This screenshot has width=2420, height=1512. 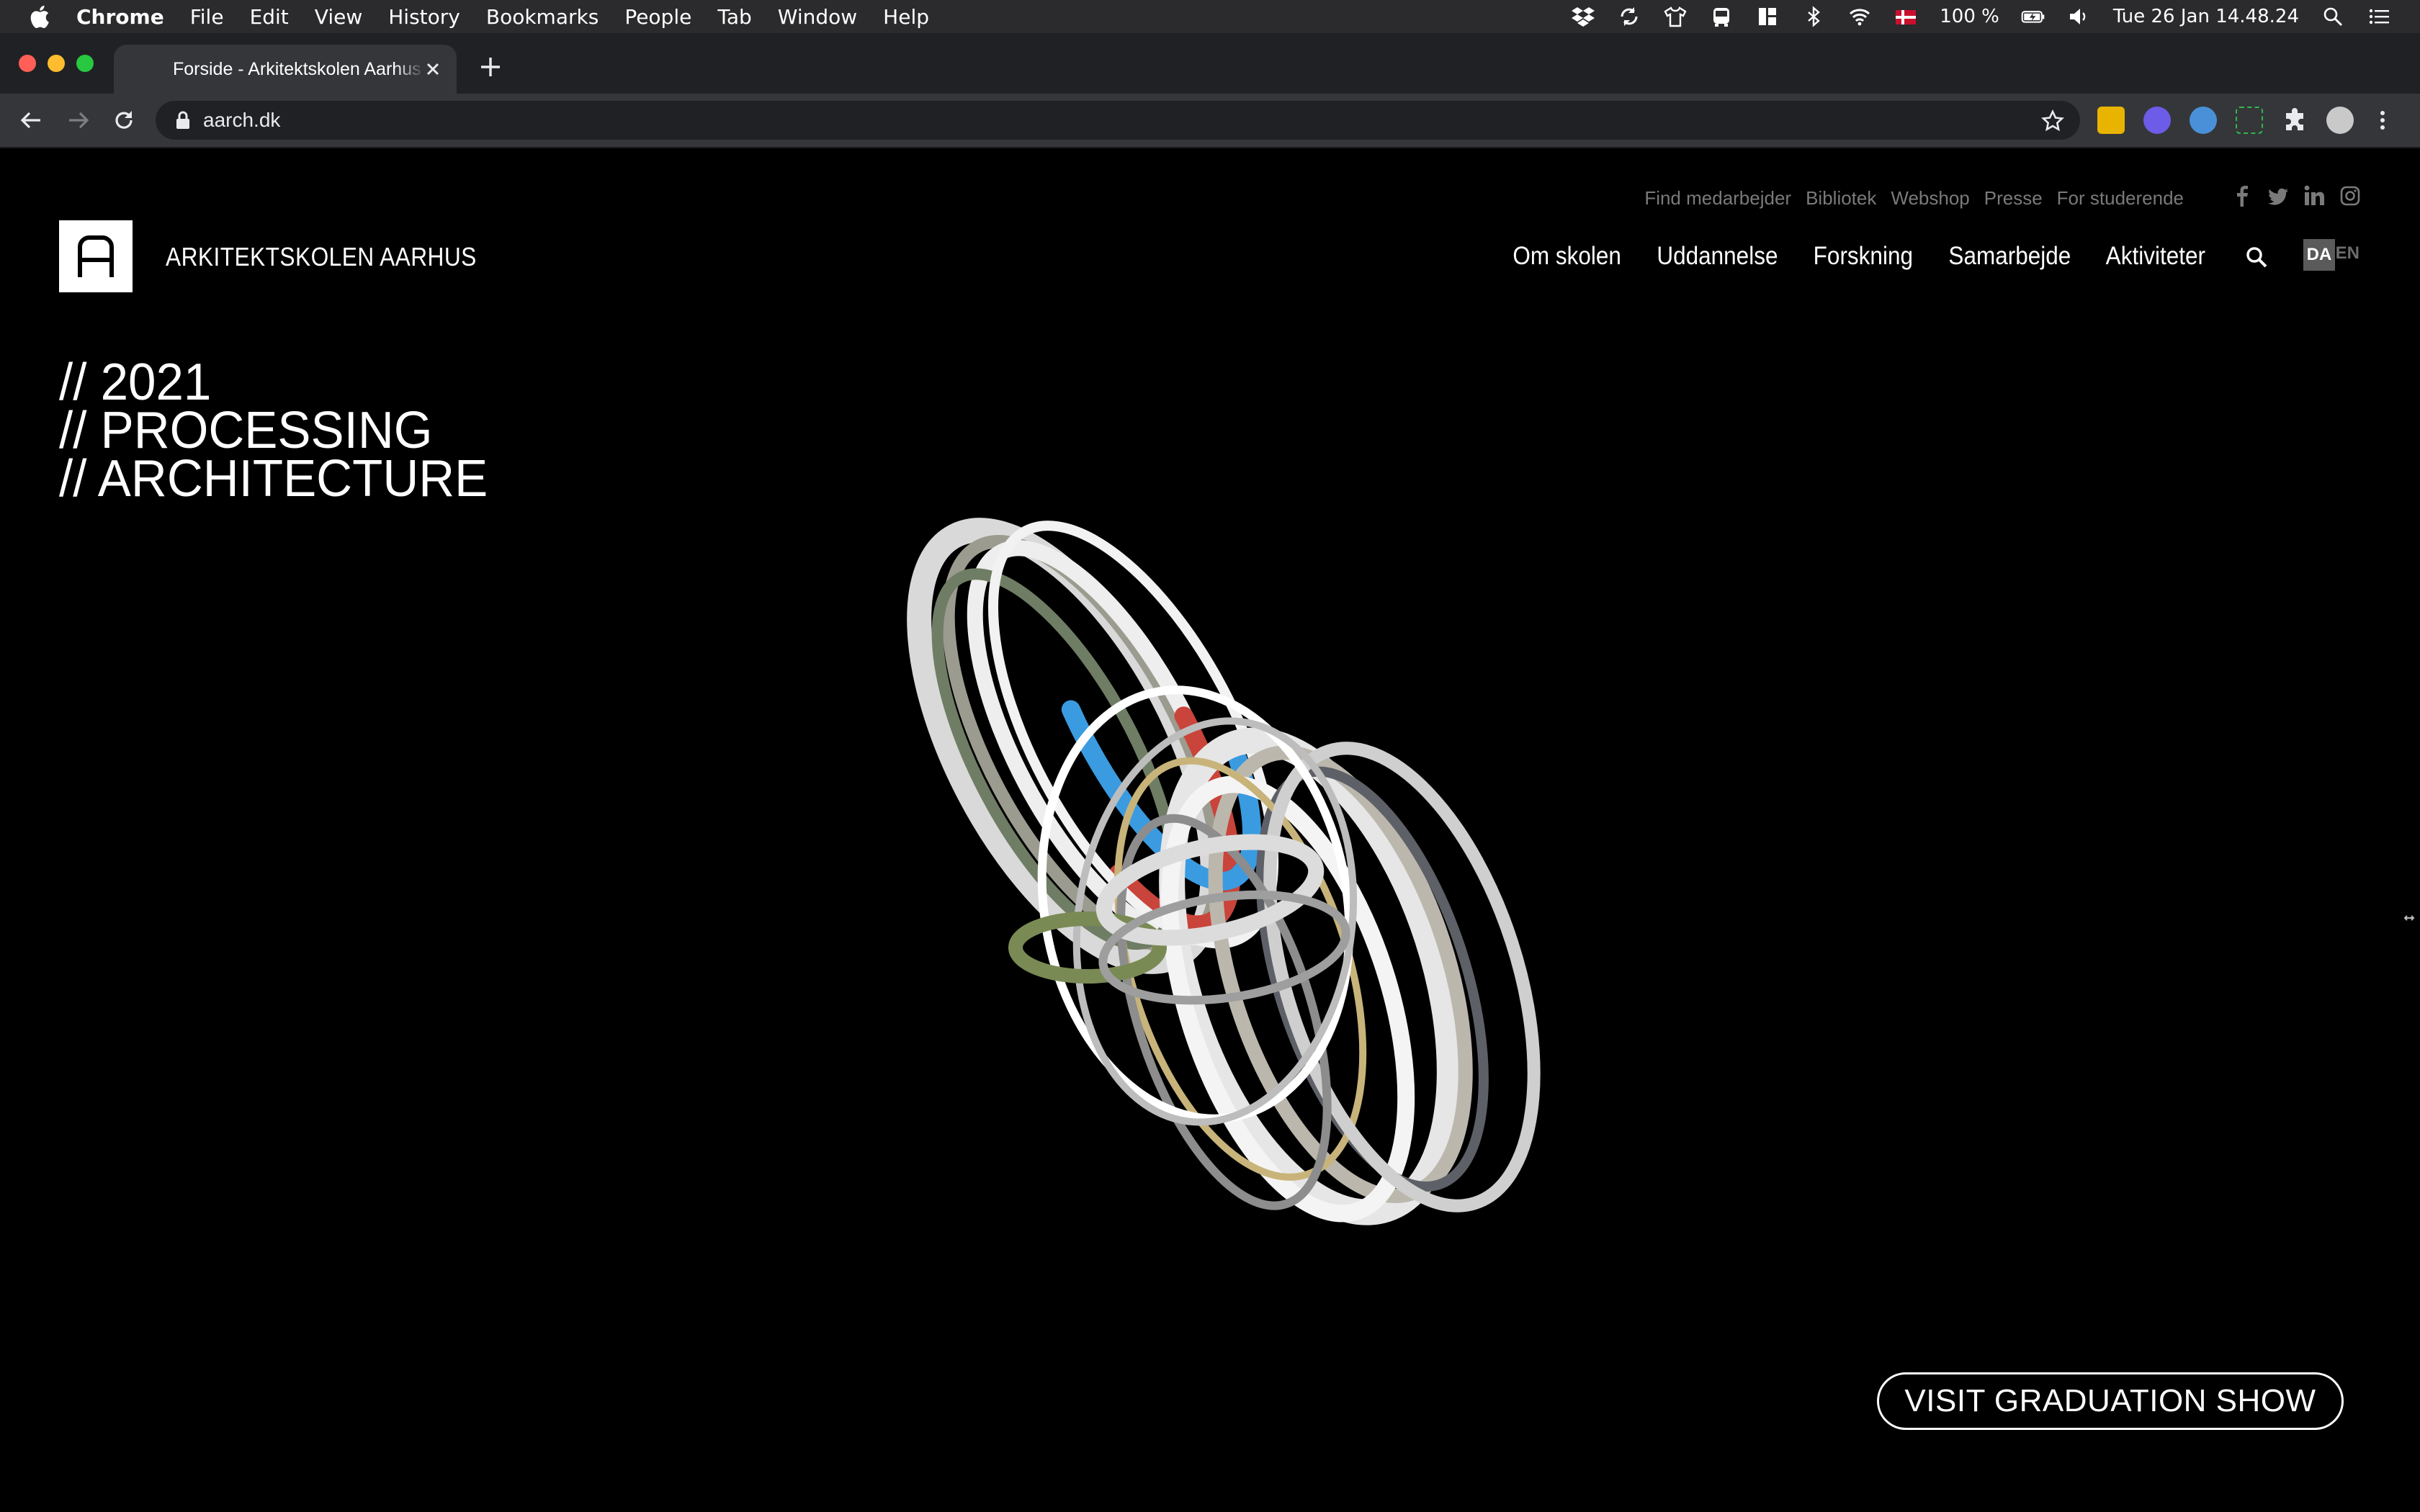 I want to click on hero-headline: // 2021 // PROCESSING // ARCHITECTURE, so click(x=282, y=431).